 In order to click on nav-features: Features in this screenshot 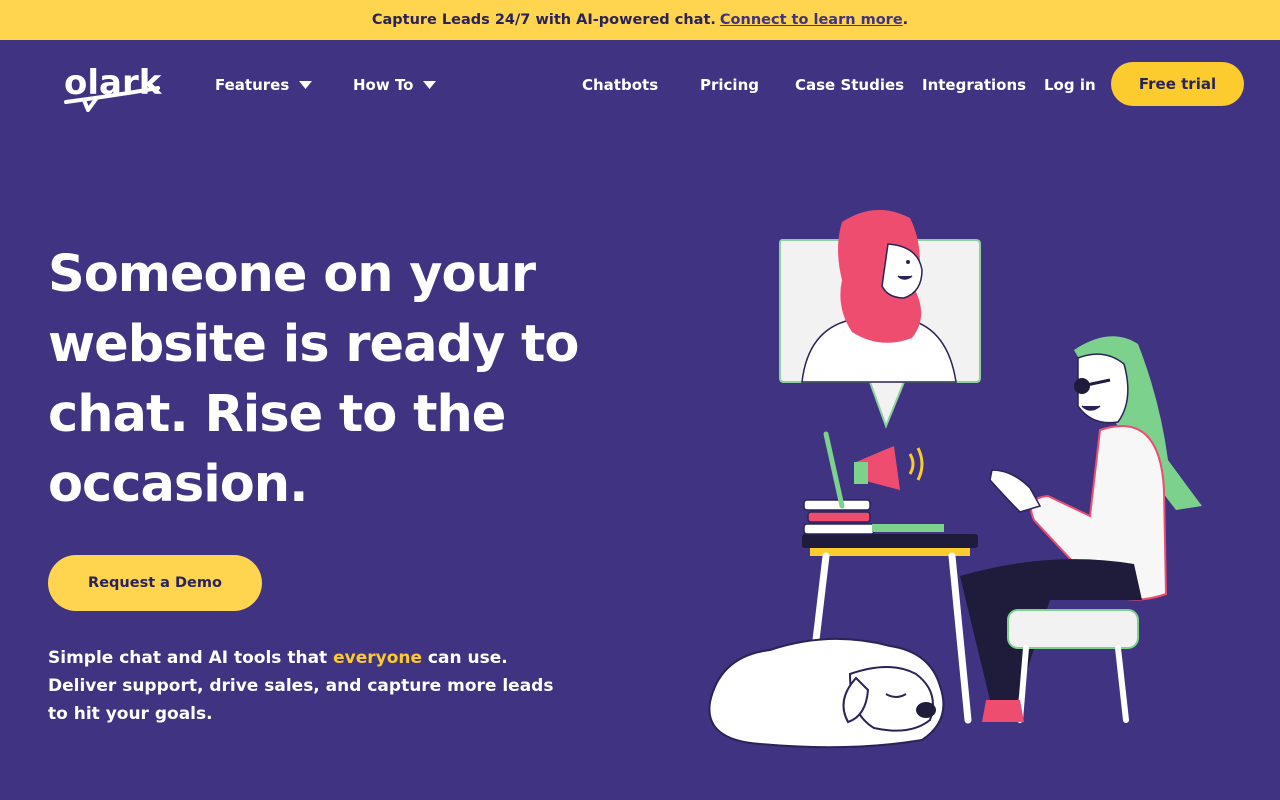, I will do `click(264, 85)`.